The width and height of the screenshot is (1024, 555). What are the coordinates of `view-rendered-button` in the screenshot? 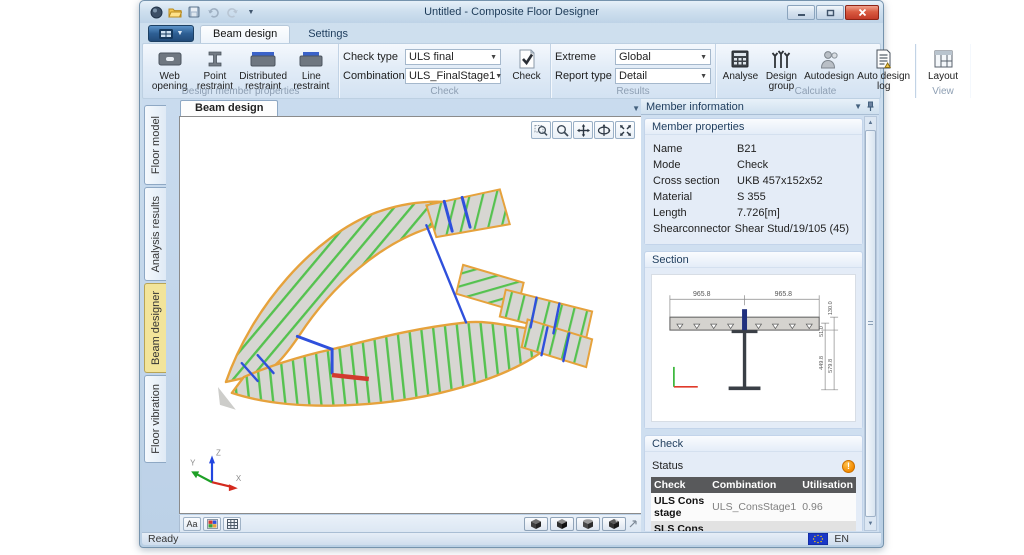 It's located at (614, 523).